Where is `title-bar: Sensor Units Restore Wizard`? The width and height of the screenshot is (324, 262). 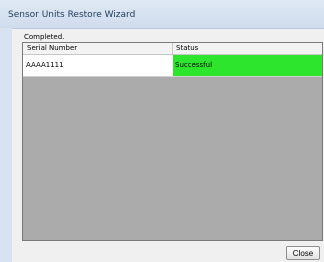 title-bar: Sensor Units Restore Wizard is located at coordinates (162, 14).